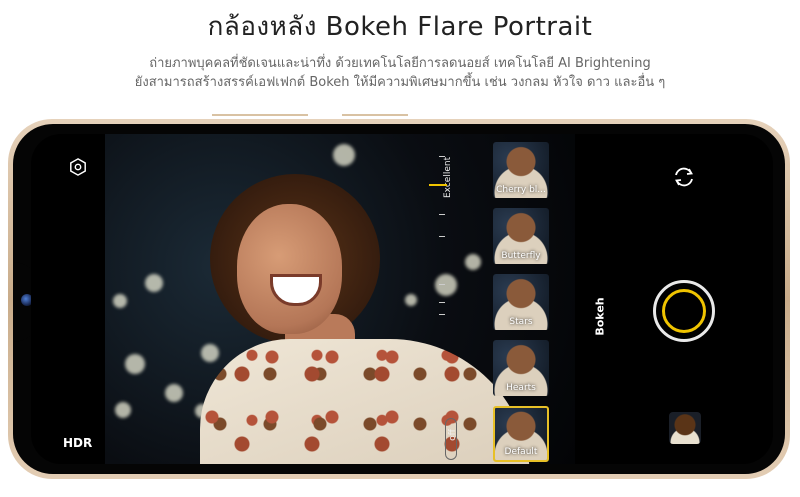 The width and height of the screenshot is (800, 497). I want to click on switch-camera-icon, so click(684, 177).